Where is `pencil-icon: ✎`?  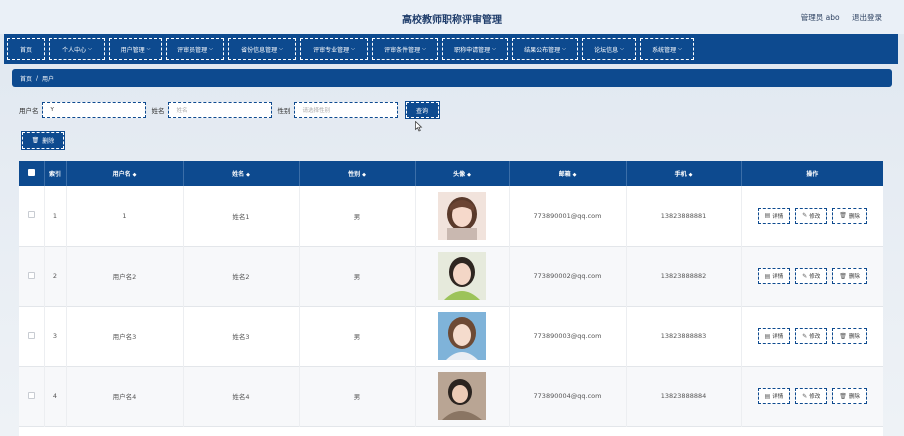 pencil-icon: ✎ is located at coordinates (805, 276).